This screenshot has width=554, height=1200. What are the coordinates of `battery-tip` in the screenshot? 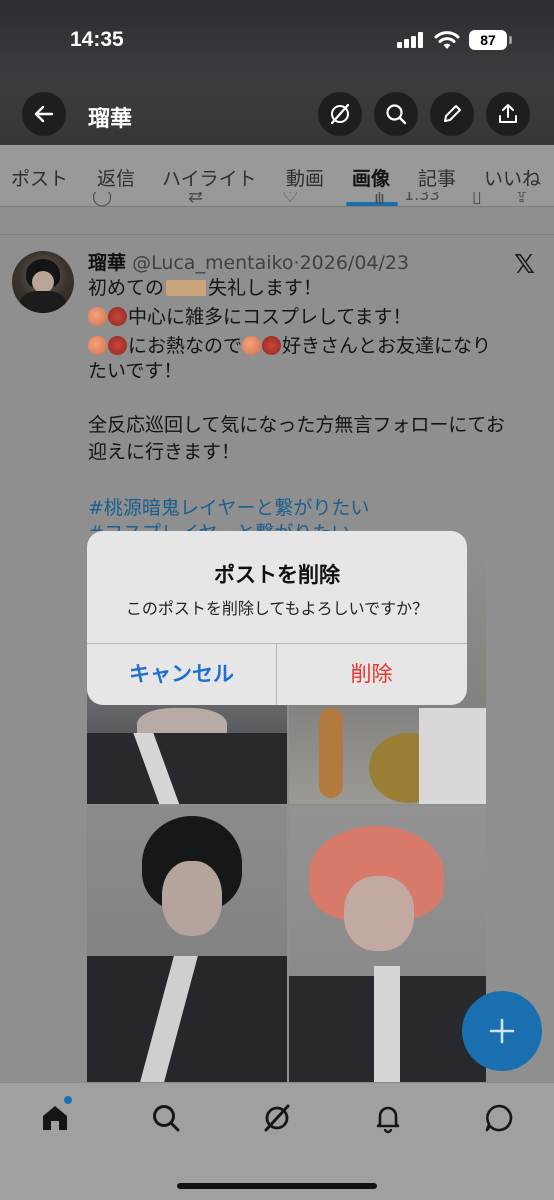 It's located at (510, 40).